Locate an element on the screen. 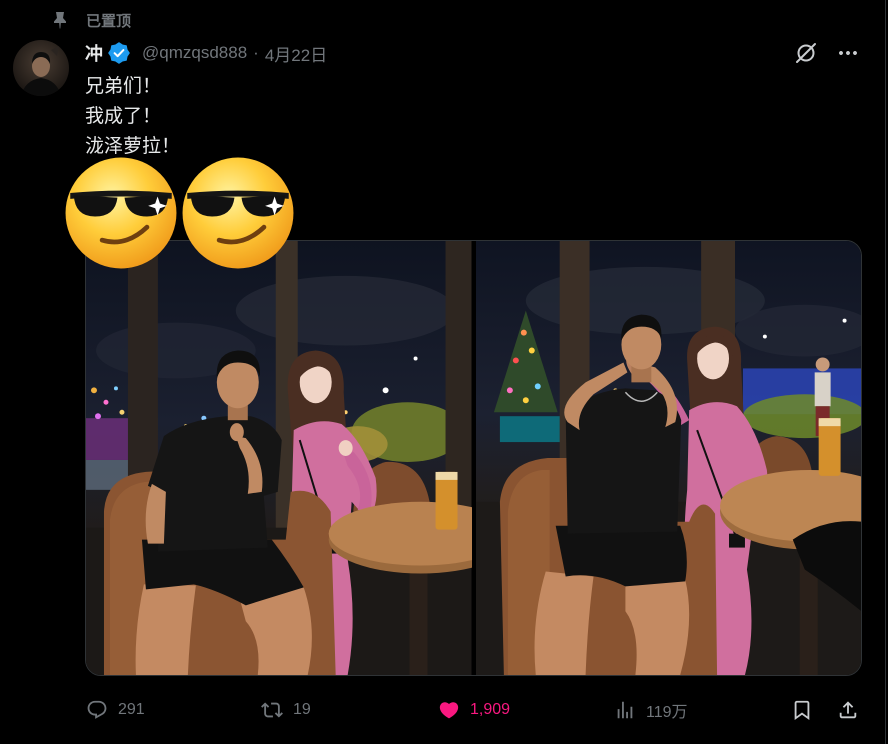  like-count: 1,909 is located at coordinates (490, 709).